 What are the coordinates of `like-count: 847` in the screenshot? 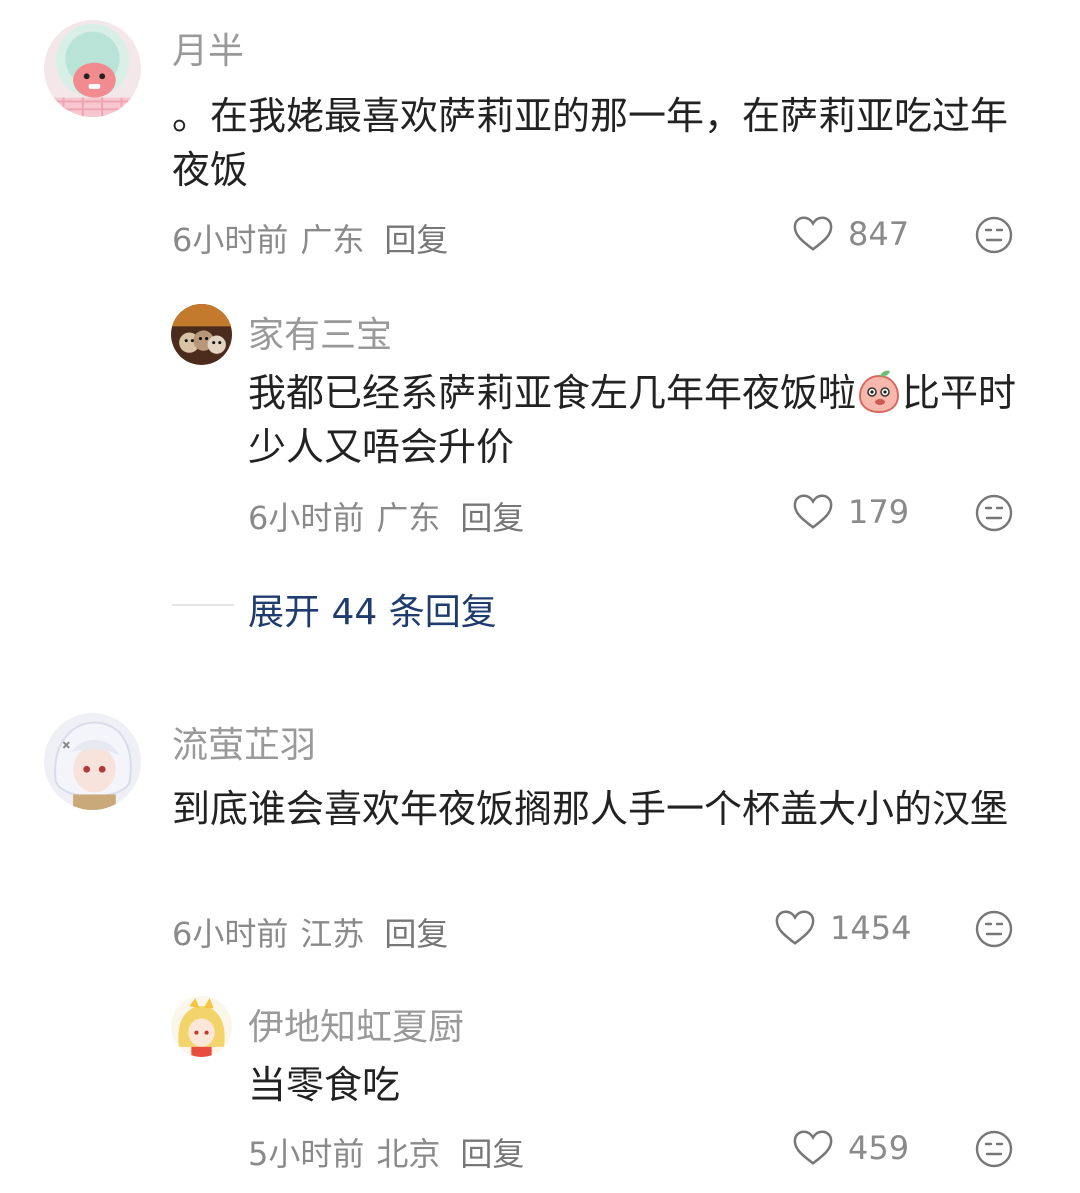 It's located at (879, 234).